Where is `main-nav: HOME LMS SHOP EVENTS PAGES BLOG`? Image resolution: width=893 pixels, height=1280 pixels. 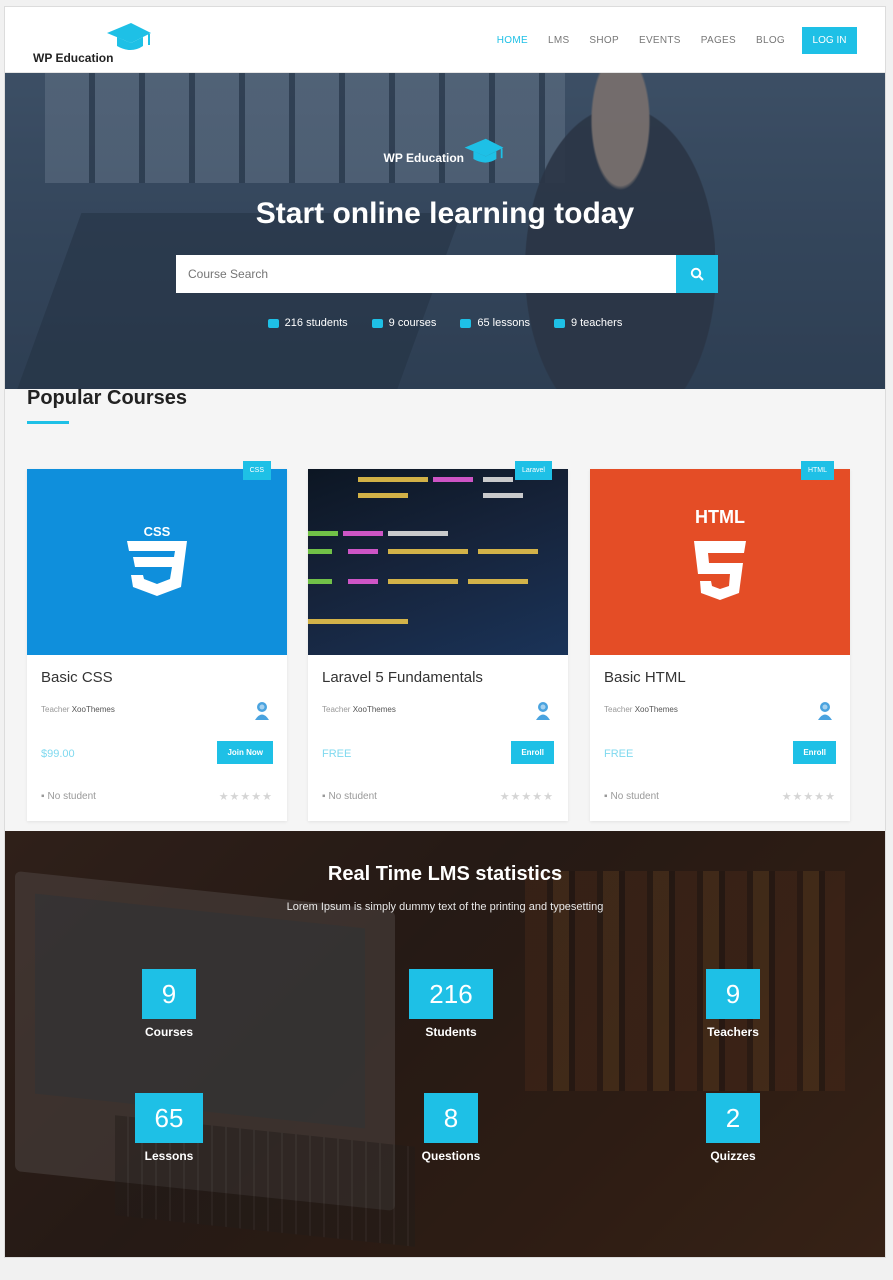 main-nav: HOME LMS SHOP EVENTS PAGES BLOG is located at coordinates (641, 40).